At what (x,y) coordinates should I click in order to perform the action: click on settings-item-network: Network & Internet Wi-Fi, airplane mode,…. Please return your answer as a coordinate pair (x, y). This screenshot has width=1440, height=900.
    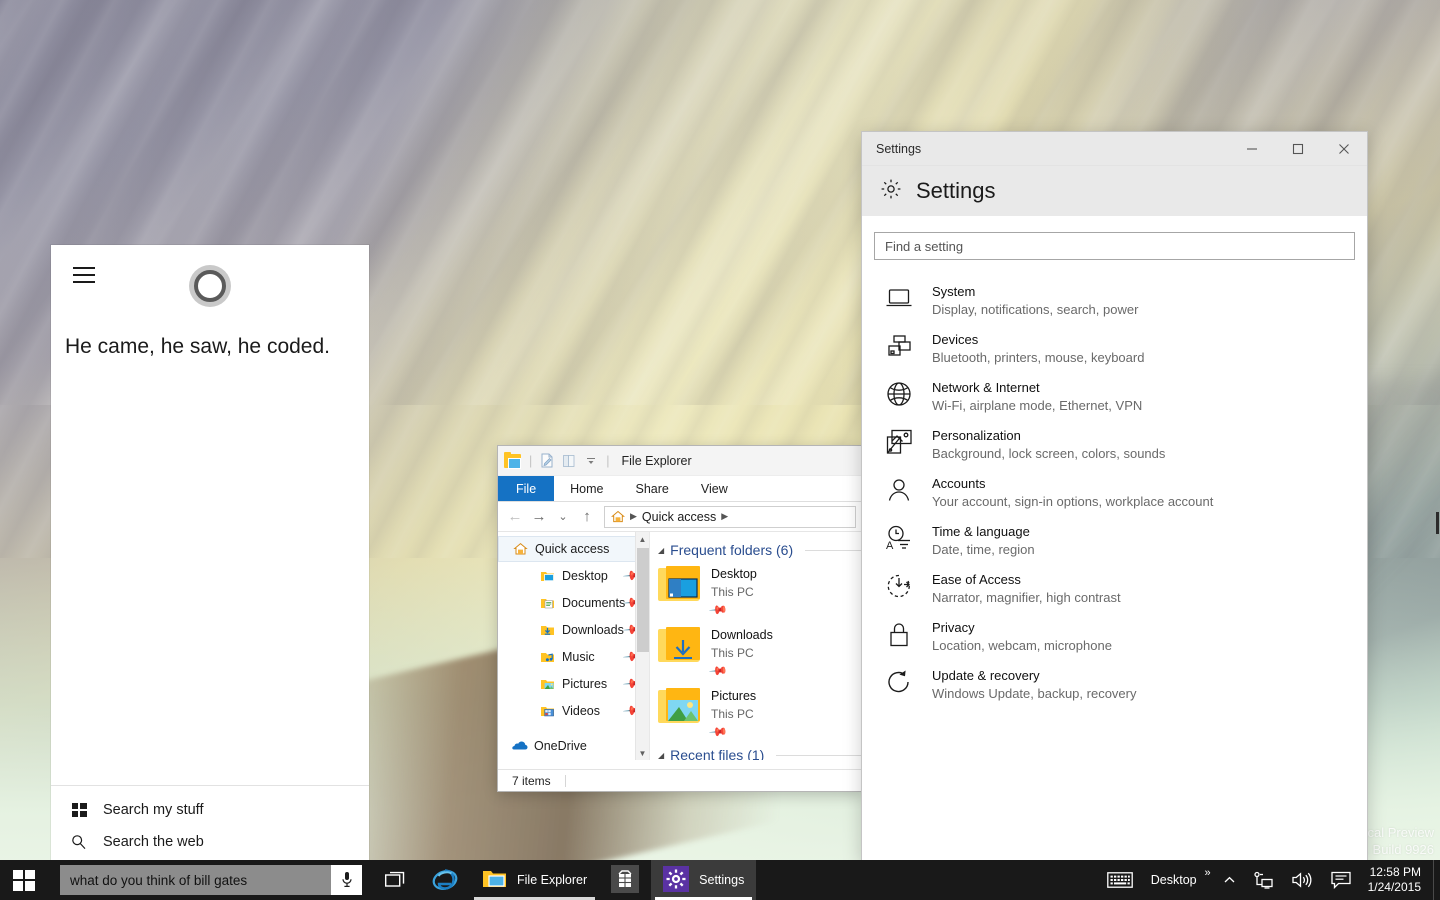
    Looking at the image, I should click on (1114, 402).